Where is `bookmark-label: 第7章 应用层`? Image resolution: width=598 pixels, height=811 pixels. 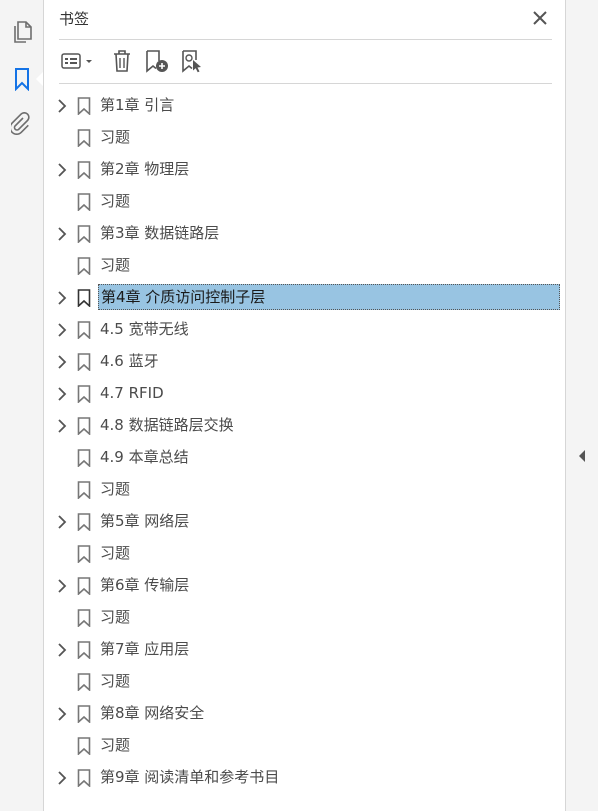 bookmark-label: 第7章 应用层 is located at coordinates (145, 649).